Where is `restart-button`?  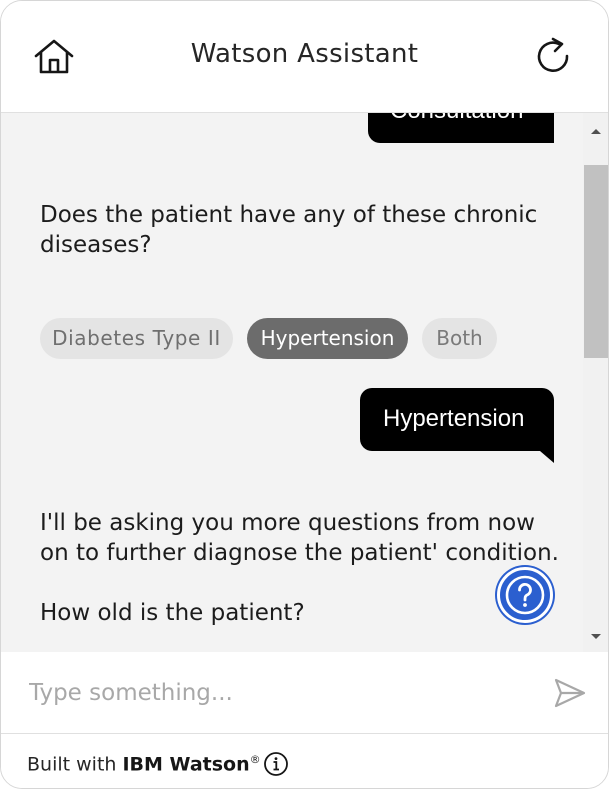 restart-button is located at coordinates (554, 58).